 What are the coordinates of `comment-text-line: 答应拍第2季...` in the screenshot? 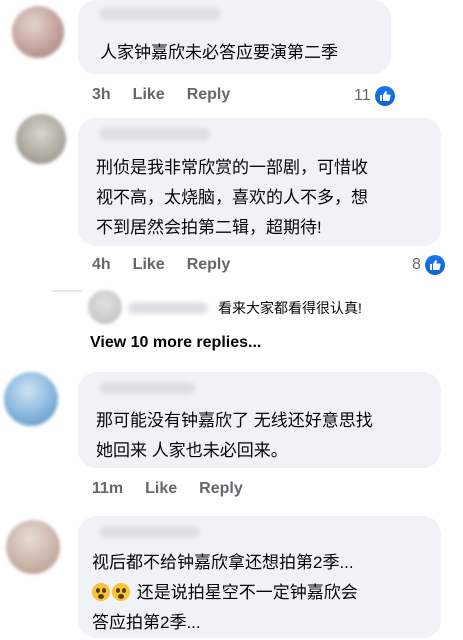 It's located at (146, 622).